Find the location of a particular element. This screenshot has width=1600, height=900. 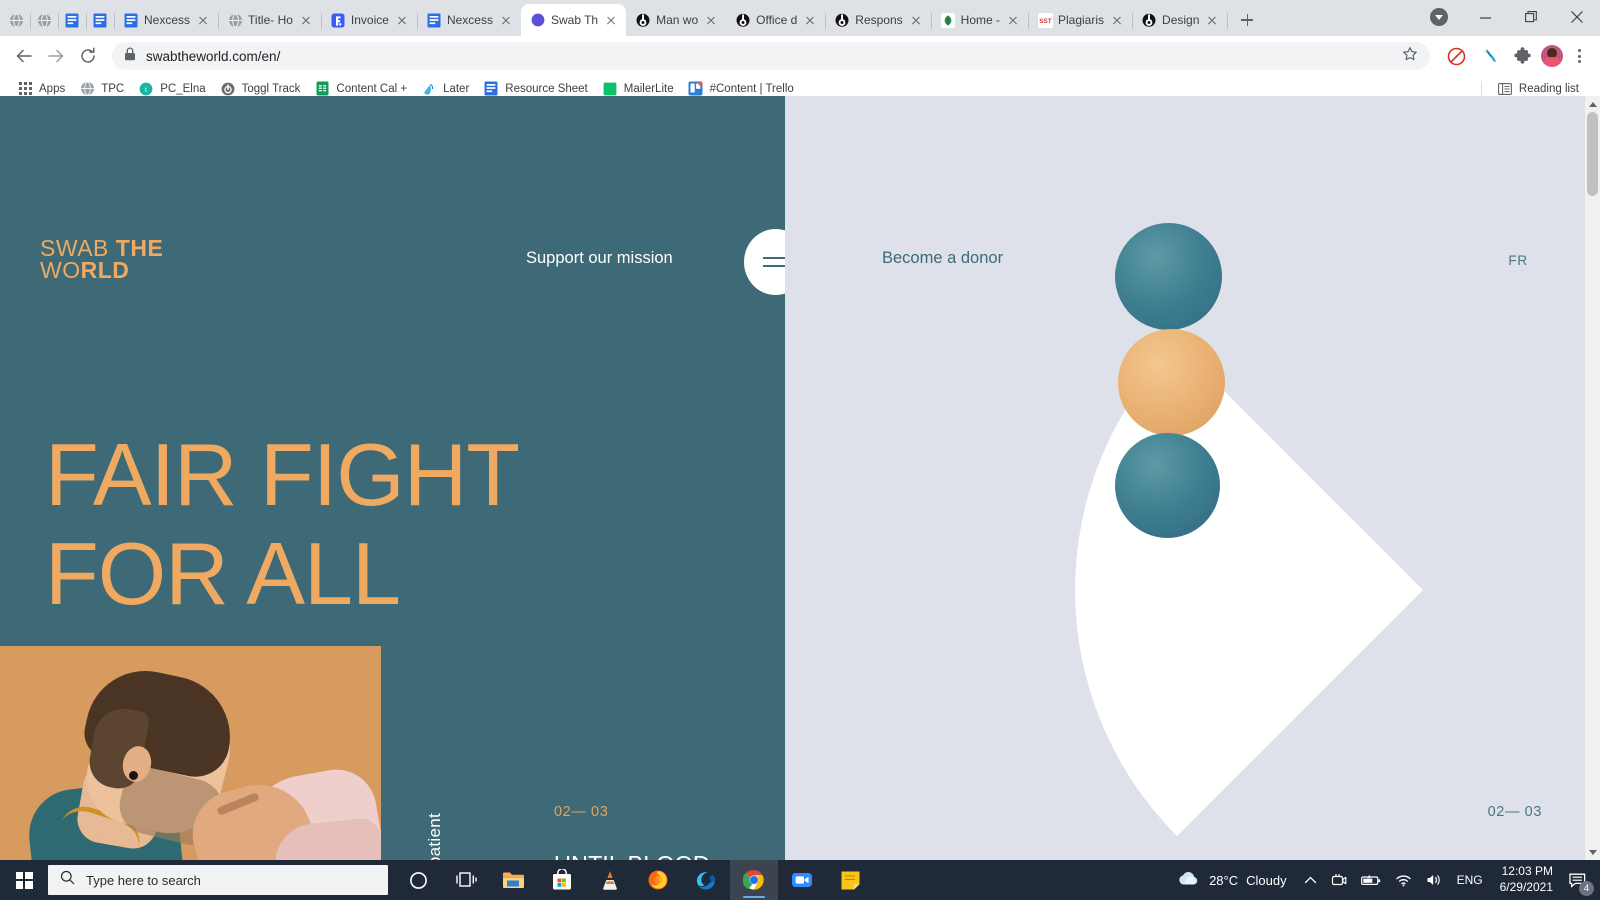

browser-tab: Home - is located at coordinates (980, 20).